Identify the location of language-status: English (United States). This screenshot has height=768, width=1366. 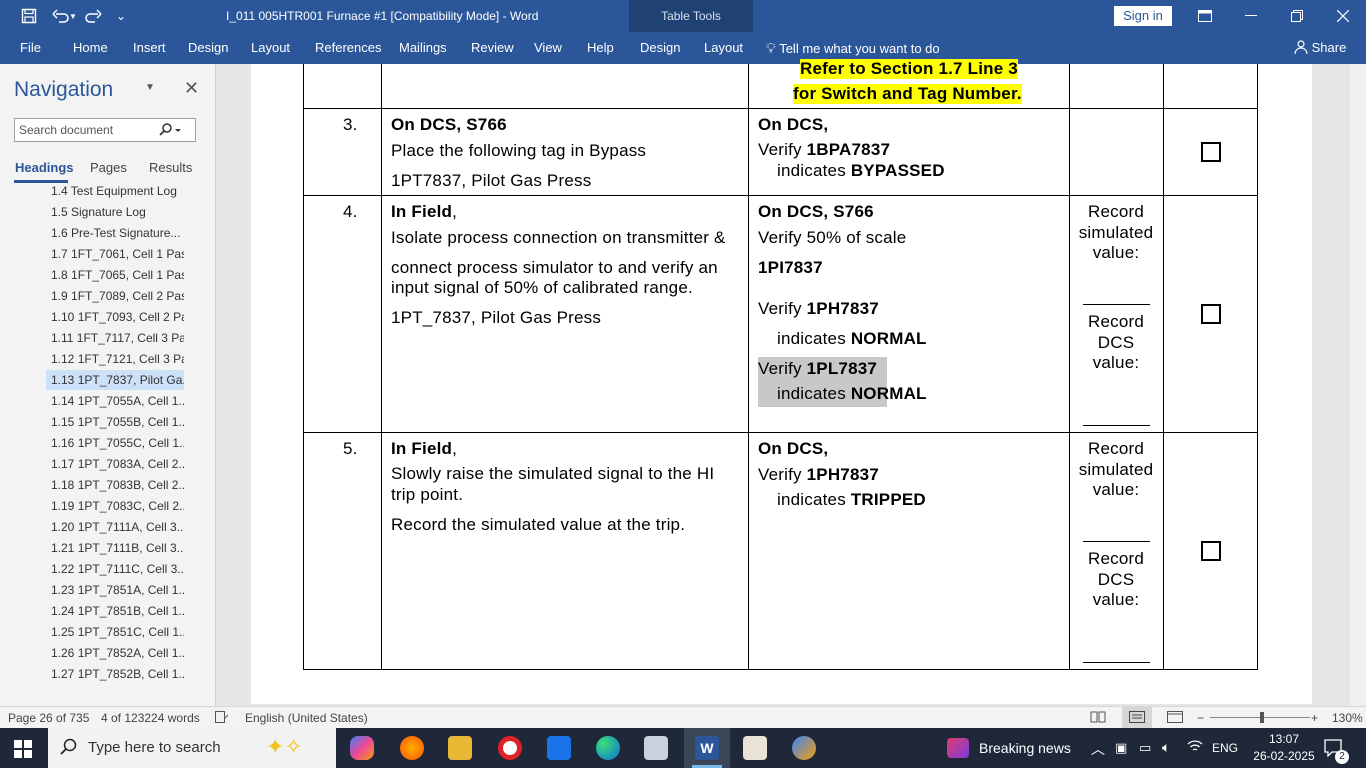
(306, 718).